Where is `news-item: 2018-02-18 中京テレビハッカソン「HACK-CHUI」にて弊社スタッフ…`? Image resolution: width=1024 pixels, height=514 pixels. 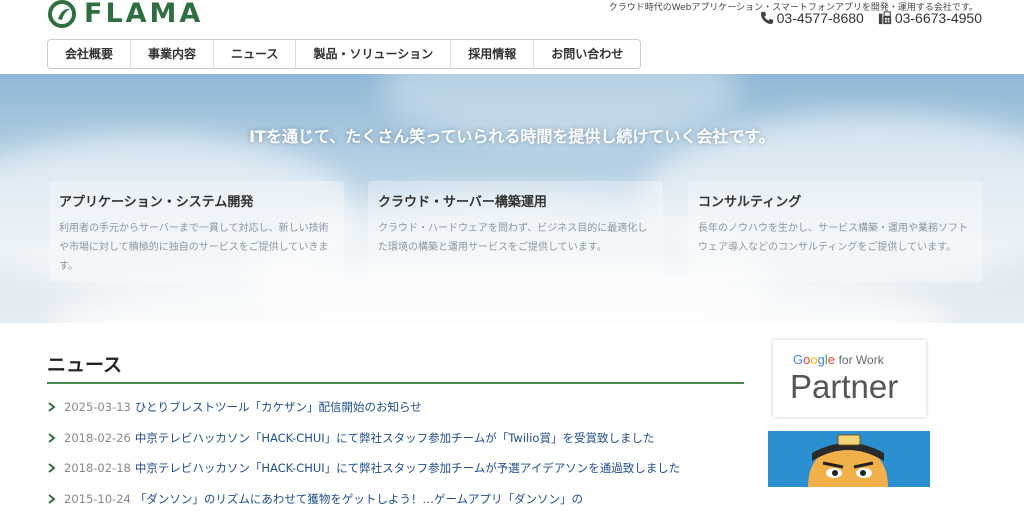
news-item: 2018-02-18 中京テレビハッカソン「HACK-CHUI」にて弊社スタッフ… is located at coordinates (395, 468).